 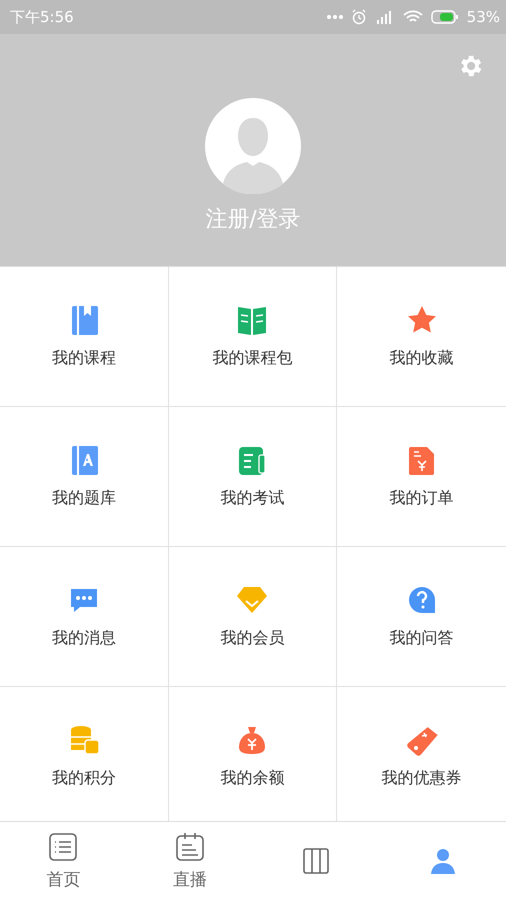 What do you see at coordinates (421, 337) in the screenshot?
I see `menu-item: 我的收藏` at bounding box center [421, 337].